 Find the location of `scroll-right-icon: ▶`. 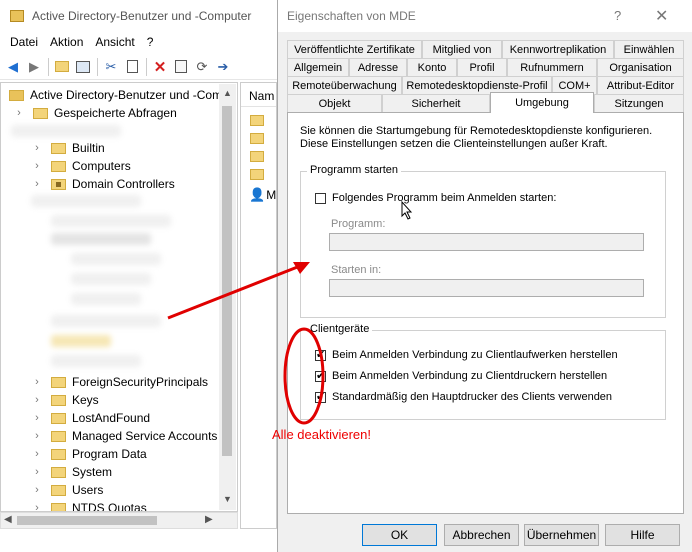

scroll-right-icon: ▶ is located at coordinates (209, 519).